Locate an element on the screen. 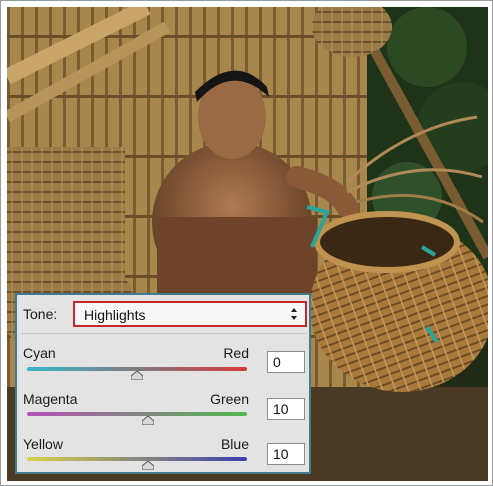  yellow-label: Yellow is located at coordinates (43, 444).